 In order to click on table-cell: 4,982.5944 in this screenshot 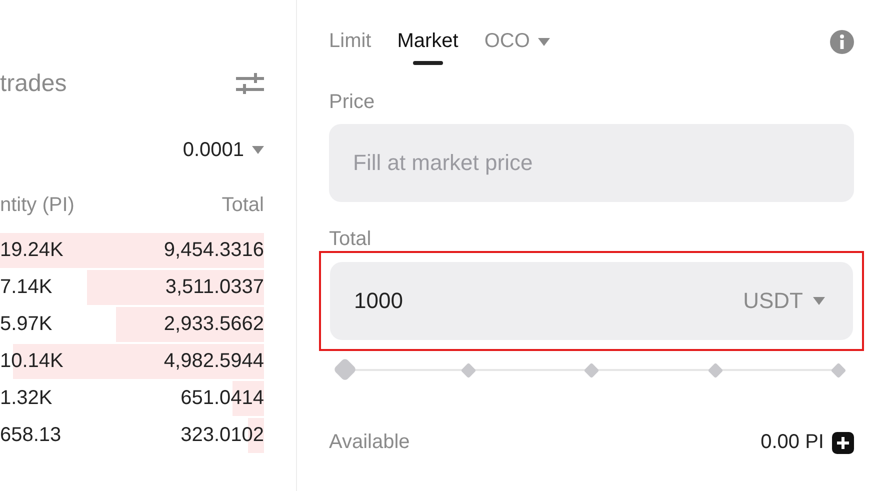, I will do `click(214, 361)`.